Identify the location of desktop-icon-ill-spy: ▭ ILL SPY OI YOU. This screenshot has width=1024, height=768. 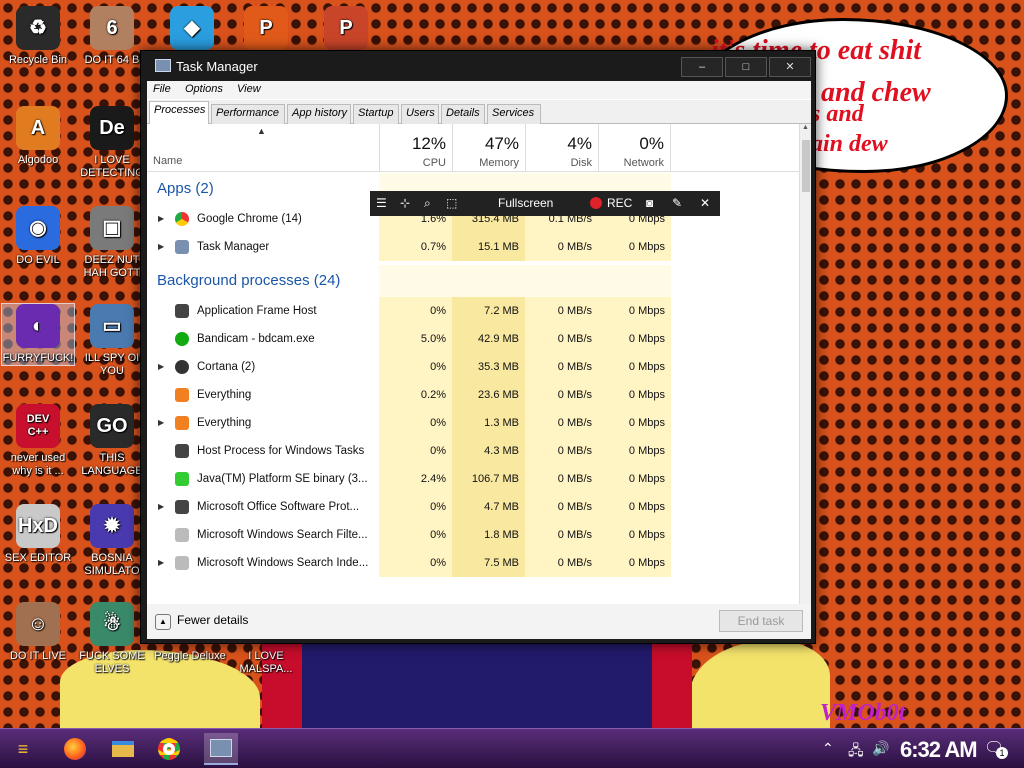
(112, 341).